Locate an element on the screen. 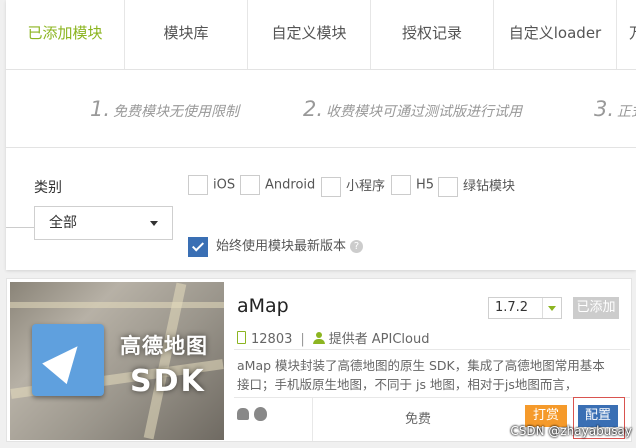 This screenshot has height=448, width=636. thumbnail-title: 高德地图 is located at coordinates (164, 346).